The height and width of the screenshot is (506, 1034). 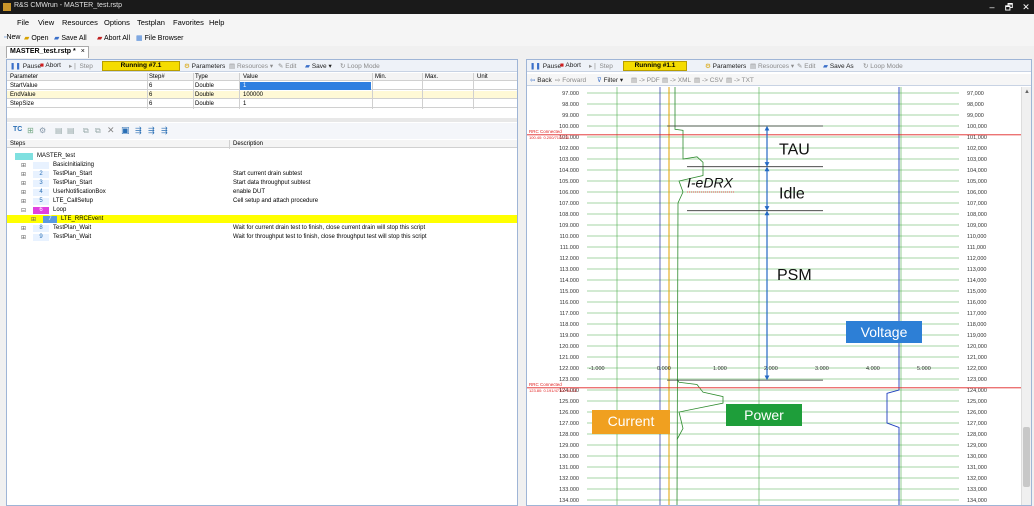 I want to click on menu-favorites: Favorites, so click(x=188, y=22).